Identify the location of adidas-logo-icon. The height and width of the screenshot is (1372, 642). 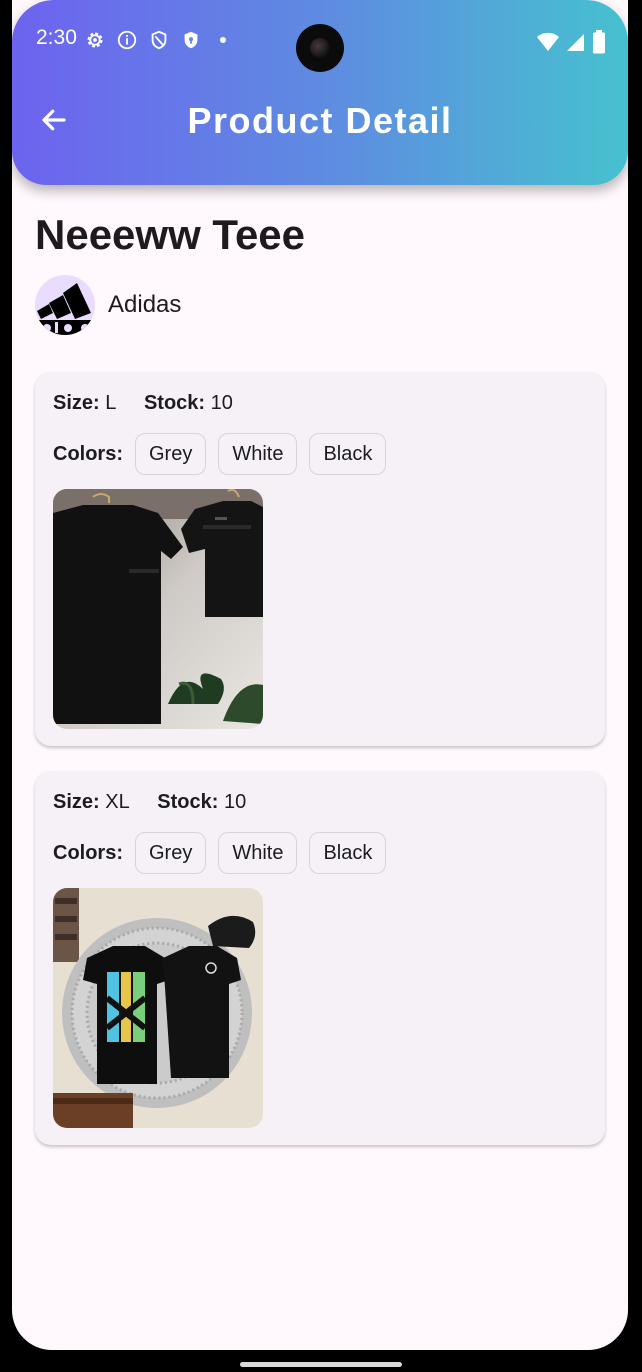
(65, 309).